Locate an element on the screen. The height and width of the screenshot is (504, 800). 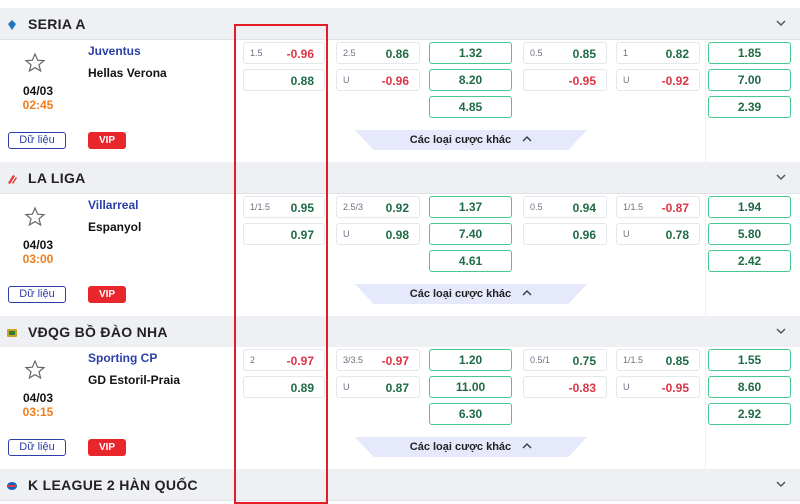
match-time: 03:00 is located at coordinates (38, 259).